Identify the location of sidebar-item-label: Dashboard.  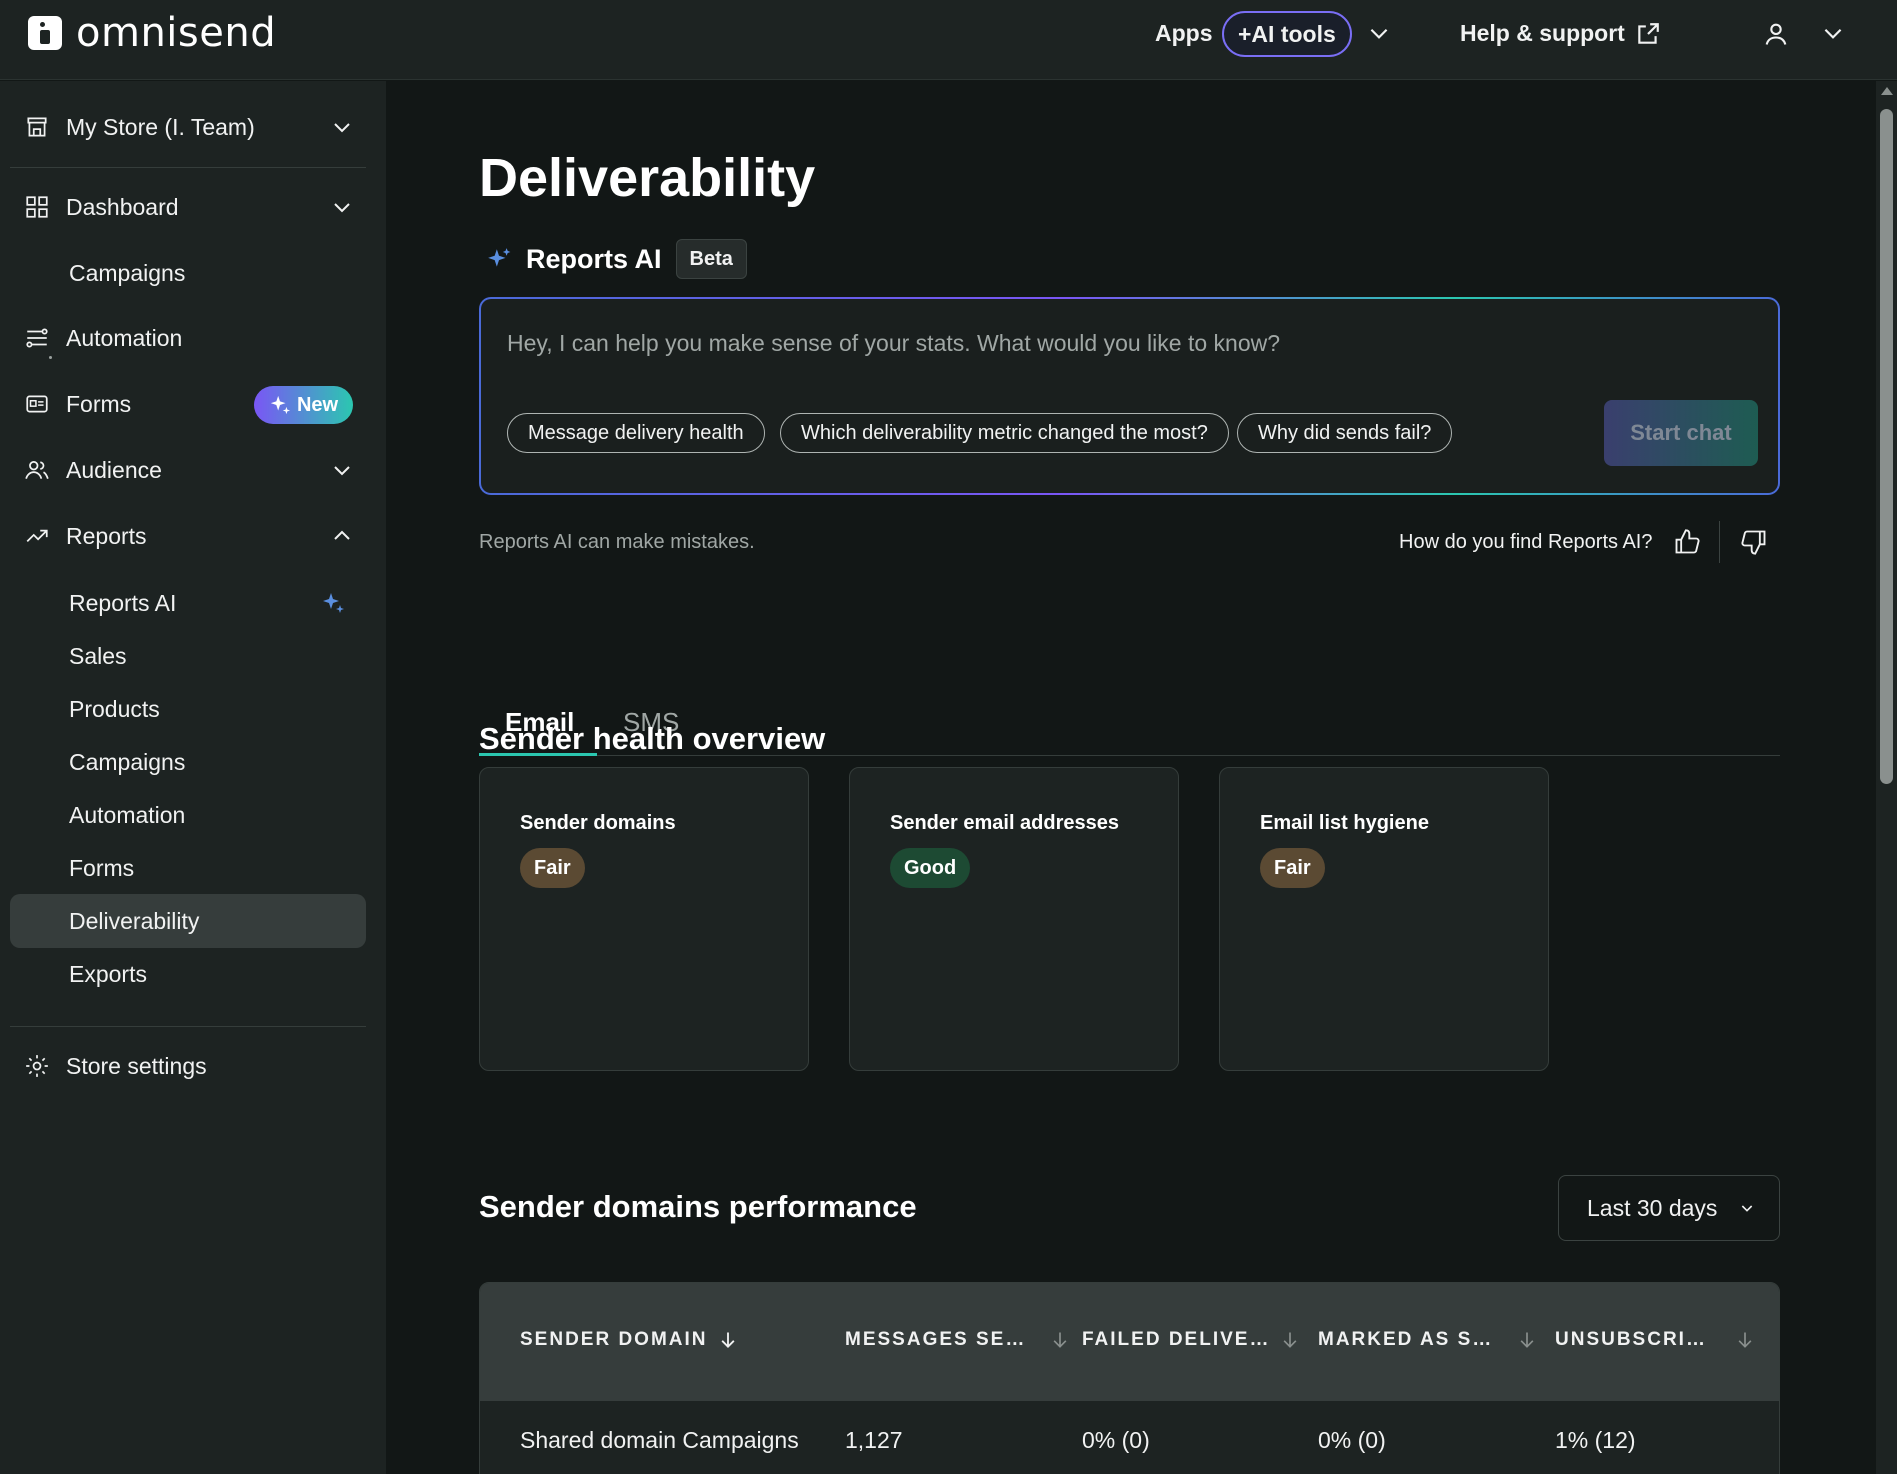
(122, 206).